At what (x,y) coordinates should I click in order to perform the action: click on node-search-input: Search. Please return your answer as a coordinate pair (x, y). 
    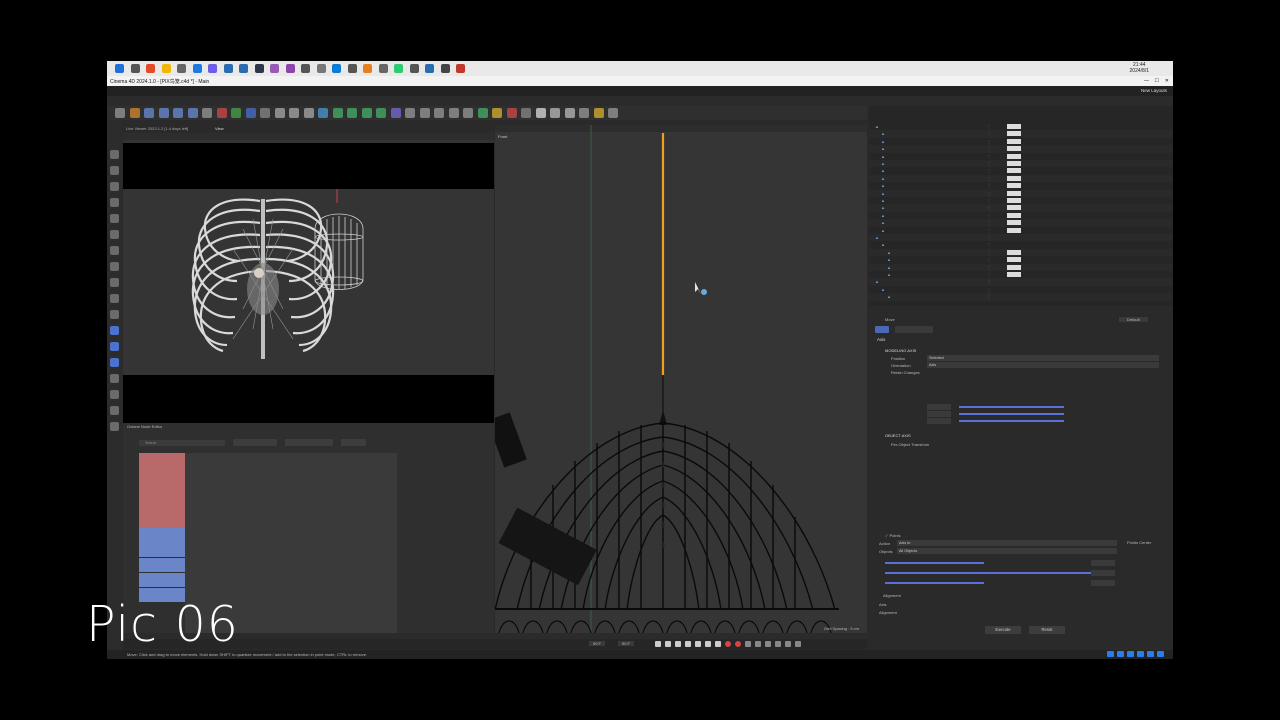
    Looking at the image, I should click on (182, 443).